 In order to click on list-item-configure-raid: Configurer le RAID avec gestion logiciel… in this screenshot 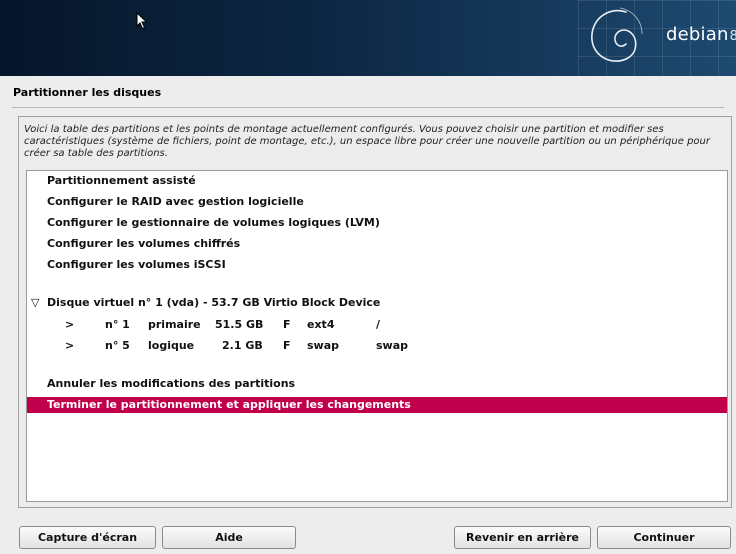, I will do `click(377, 202)`.